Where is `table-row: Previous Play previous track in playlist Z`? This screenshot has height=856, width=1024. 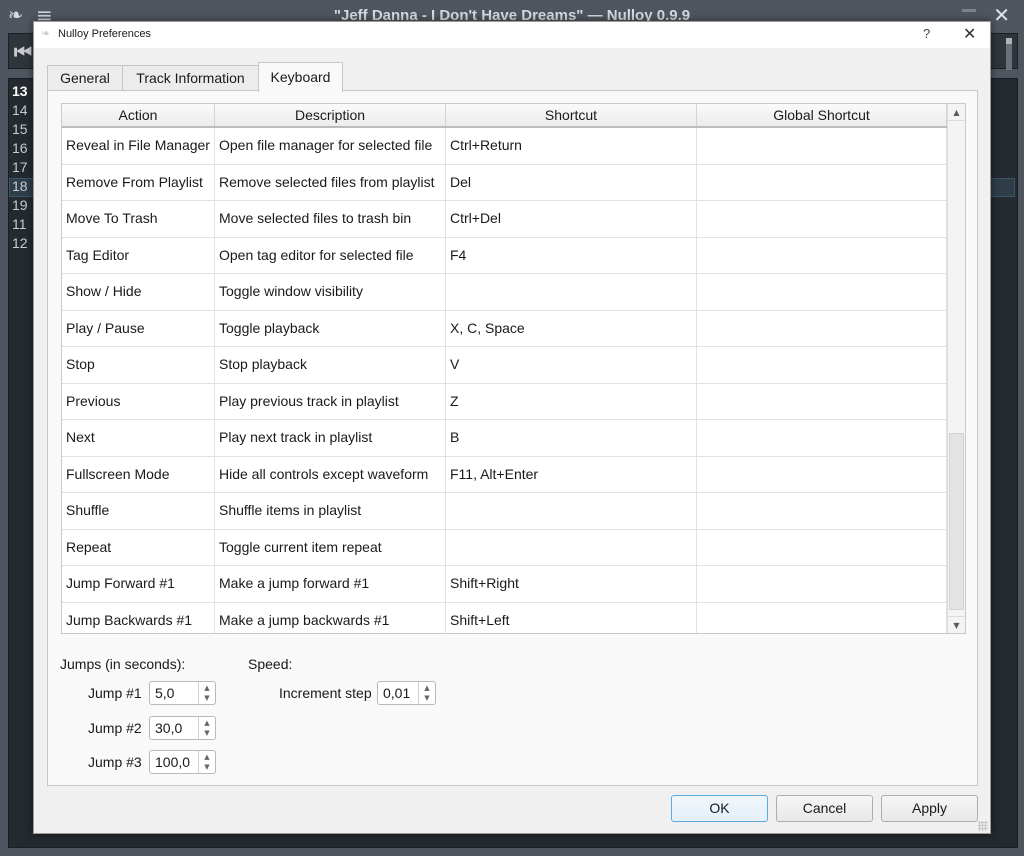
table-row: Previous Play previous track in playlist Z is located at coordinates (504, 401).